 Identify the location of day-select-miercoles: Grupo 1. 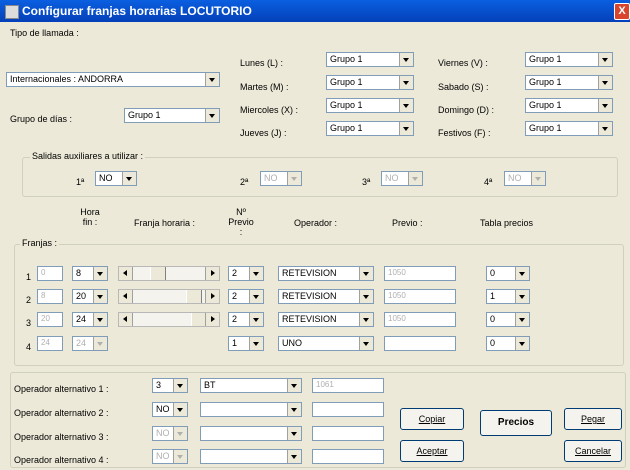
(370, 105).